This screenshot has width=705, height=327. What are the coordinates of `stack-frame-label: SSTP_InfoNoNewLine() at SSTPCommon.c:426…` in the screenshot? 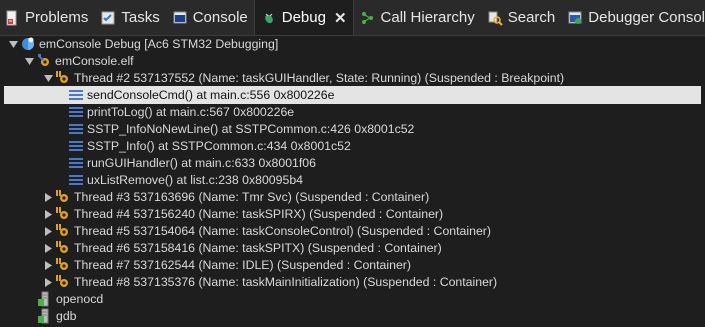 It's located at (251, 129).